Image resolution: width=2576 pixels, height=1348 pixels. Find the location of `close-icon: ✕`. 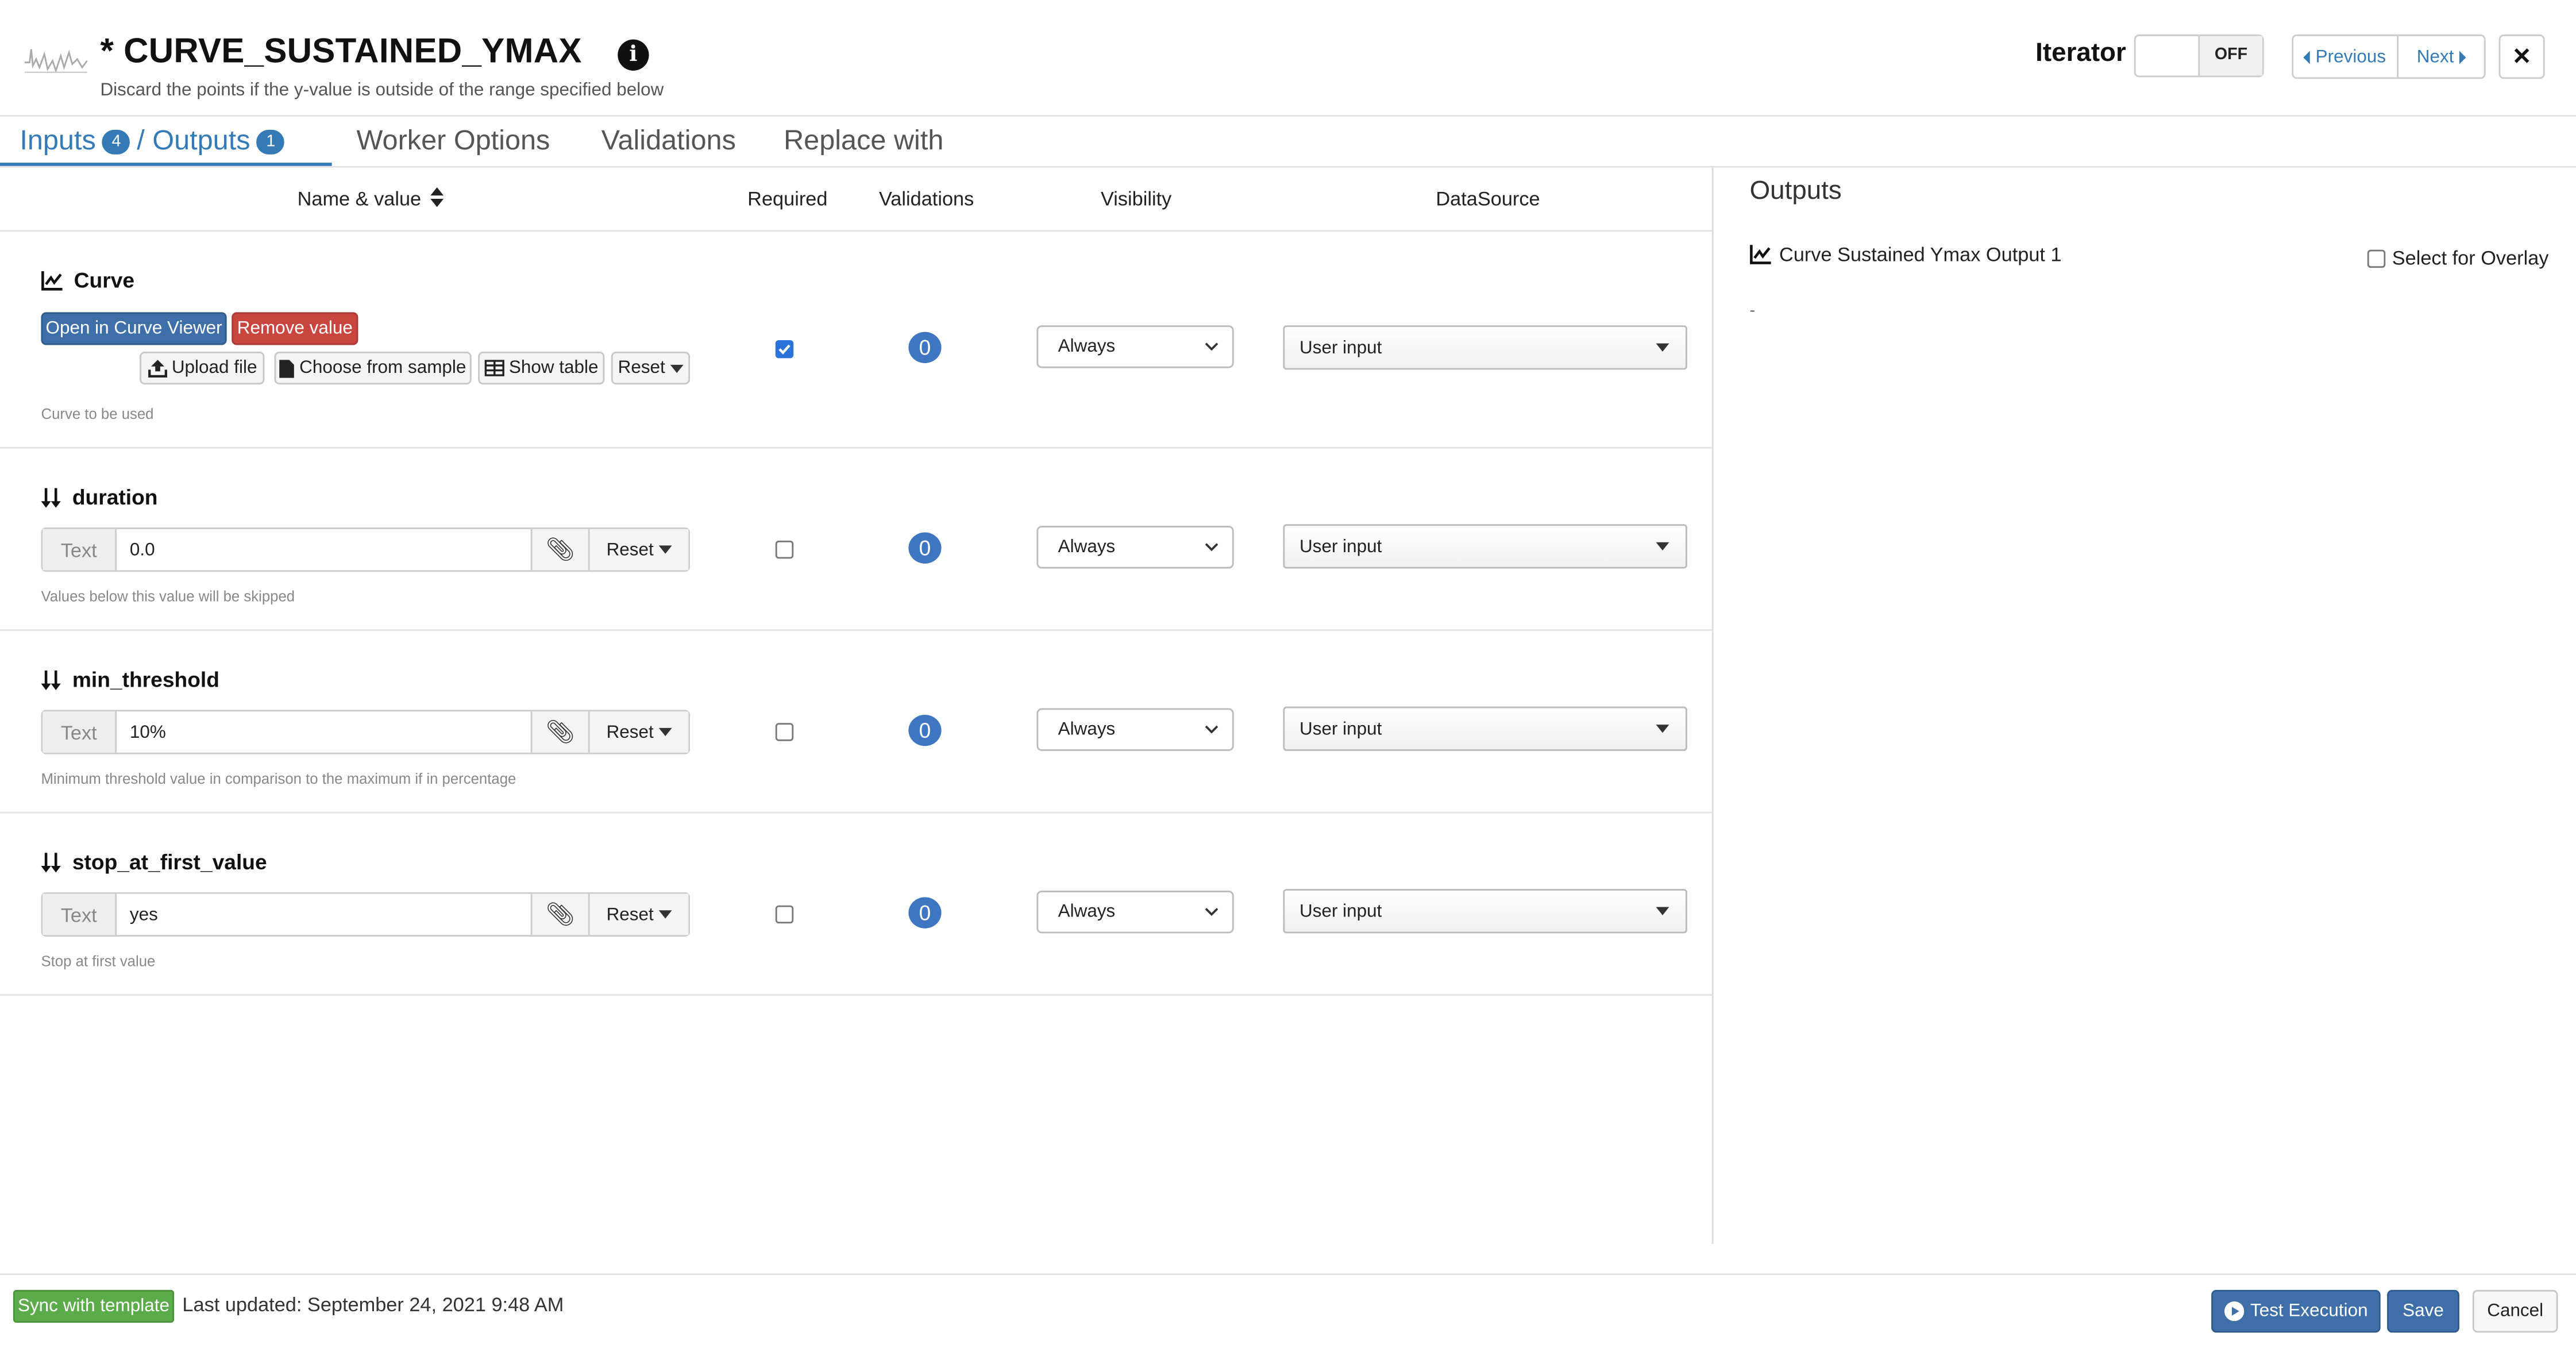

close-icon: ✕ is located at coordinates (2522, 56).